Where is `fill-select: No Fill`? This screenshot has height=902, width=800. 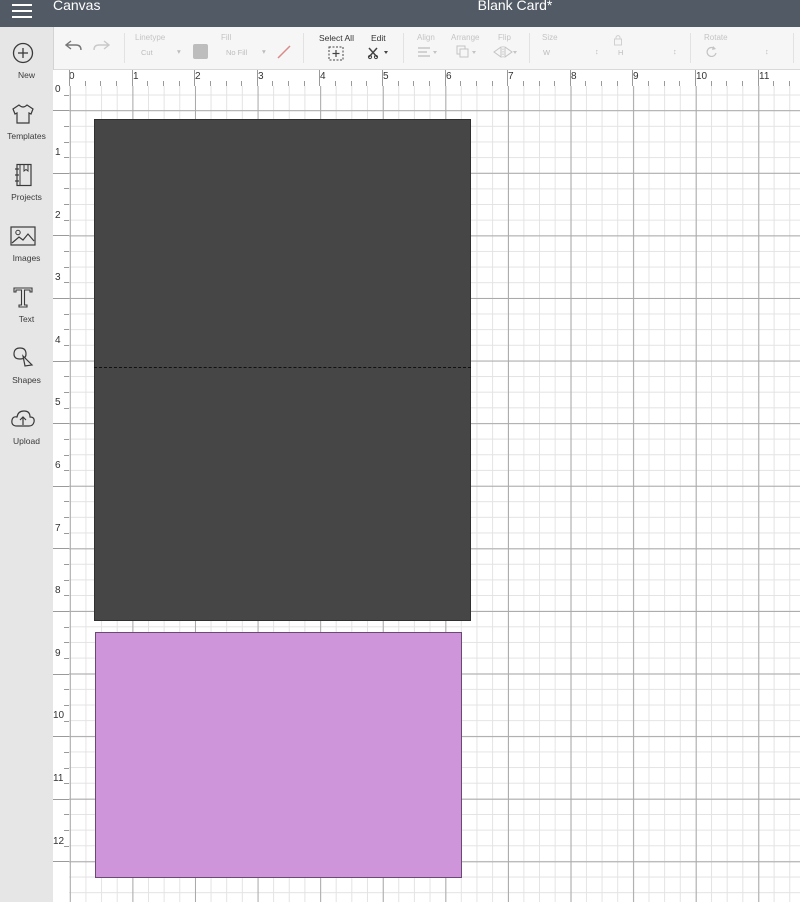
fill-select: No Fill is located at coordinates (236, 52).